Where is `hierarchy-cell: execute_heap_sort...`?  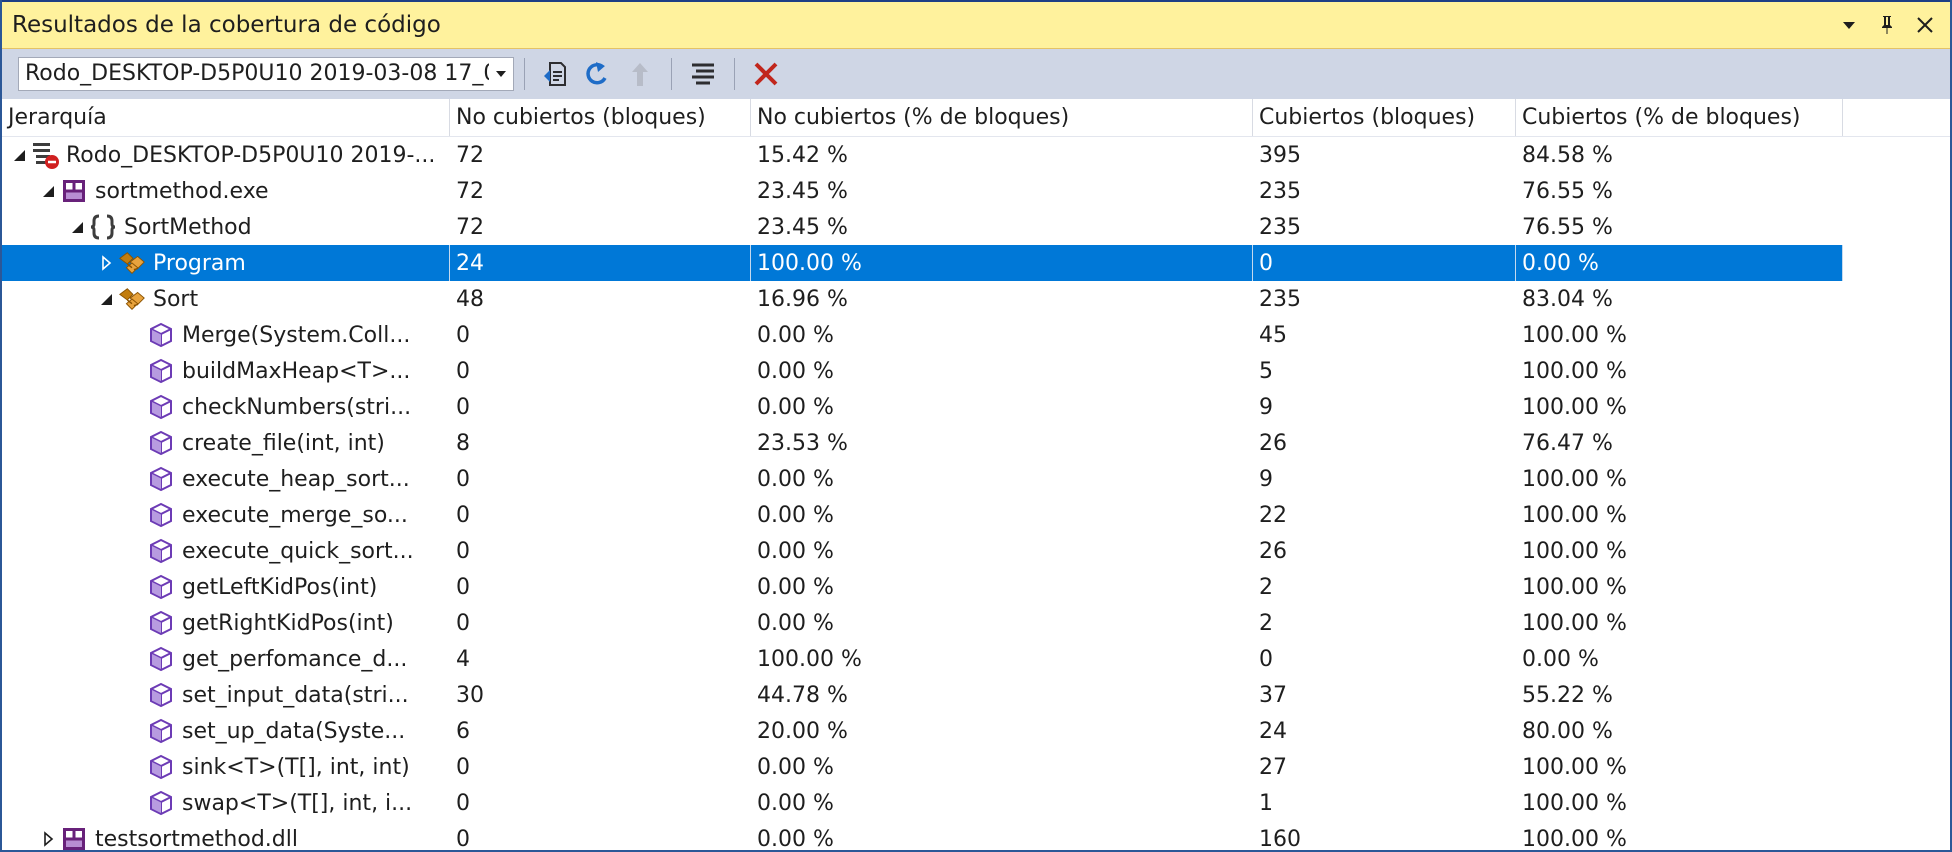
hierarchy-cell: execute_heap_sort... is located at coordinates (226, 479).